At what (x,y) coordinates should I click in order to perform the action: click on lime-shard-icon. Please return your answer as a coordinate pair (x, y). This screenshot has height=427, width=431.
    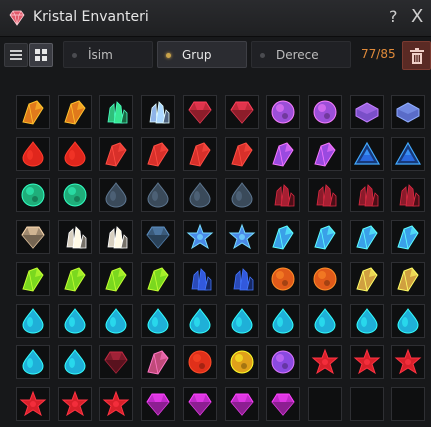
    Looking at the image, I should click on (75, 279).